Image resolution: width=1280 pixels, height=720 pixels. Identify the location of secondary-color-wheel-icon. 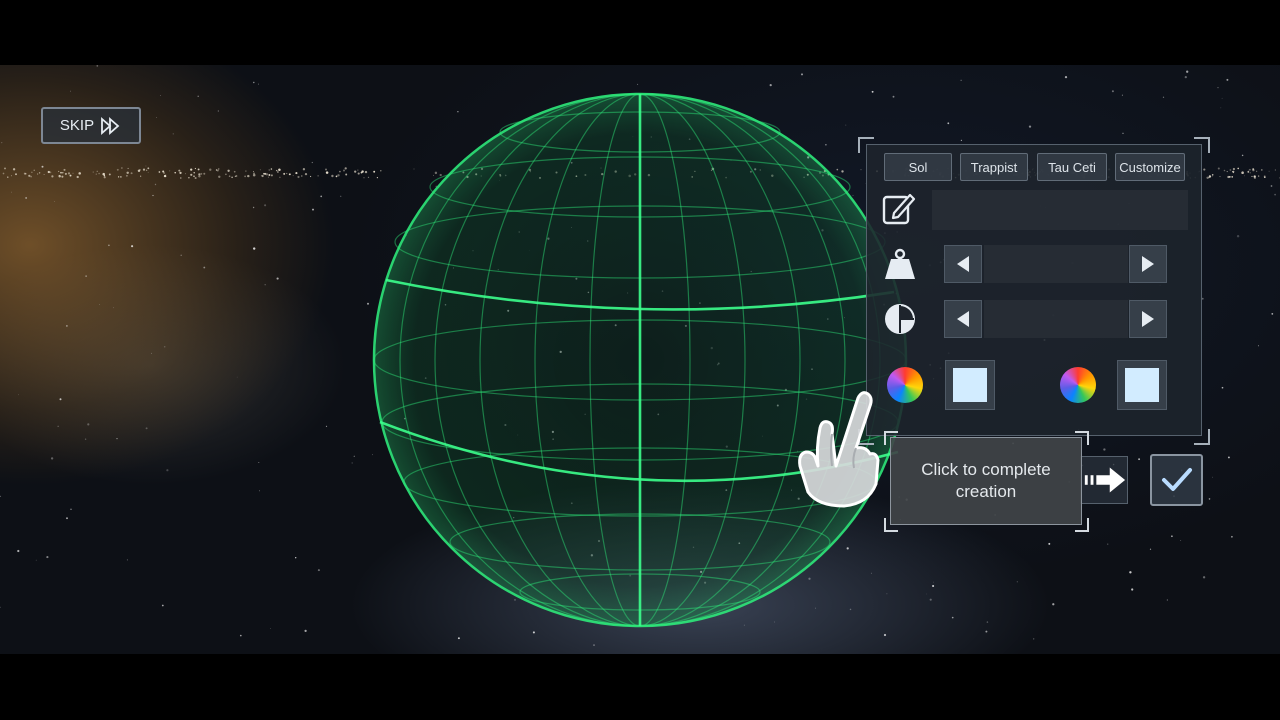
(1078, 385).